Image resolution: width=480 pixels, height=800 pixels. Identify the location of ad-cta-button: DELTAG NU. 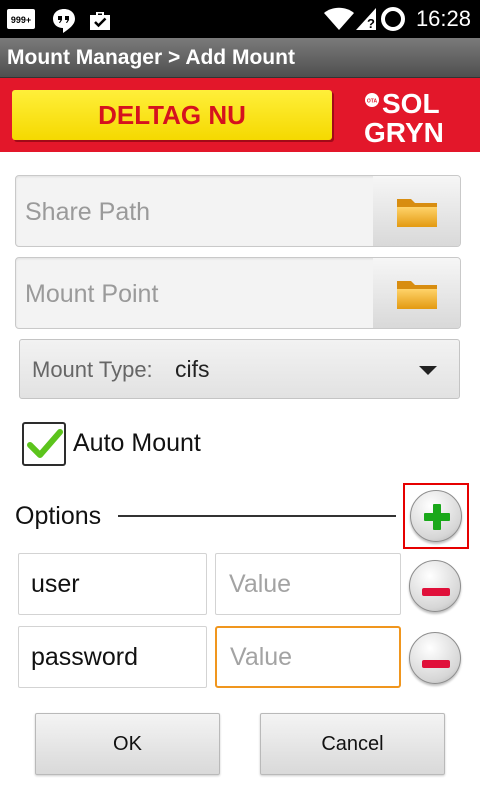
(172, 115).